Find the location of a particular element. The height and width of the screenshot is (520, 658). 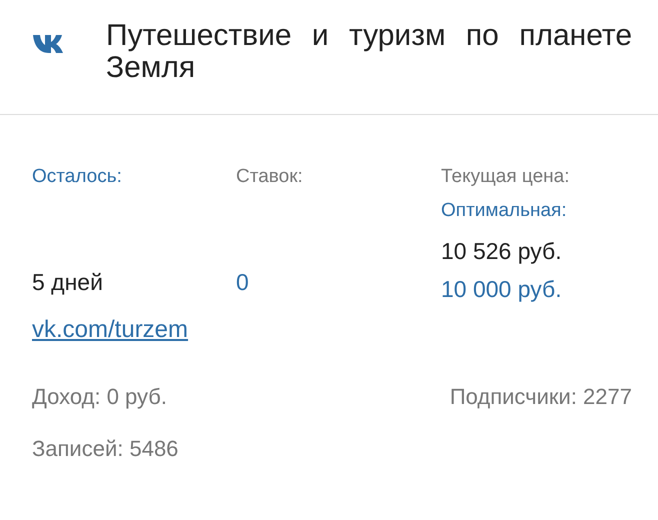

subscribers-text: Подписчики: 2277 is located at coordinates (541, 397).